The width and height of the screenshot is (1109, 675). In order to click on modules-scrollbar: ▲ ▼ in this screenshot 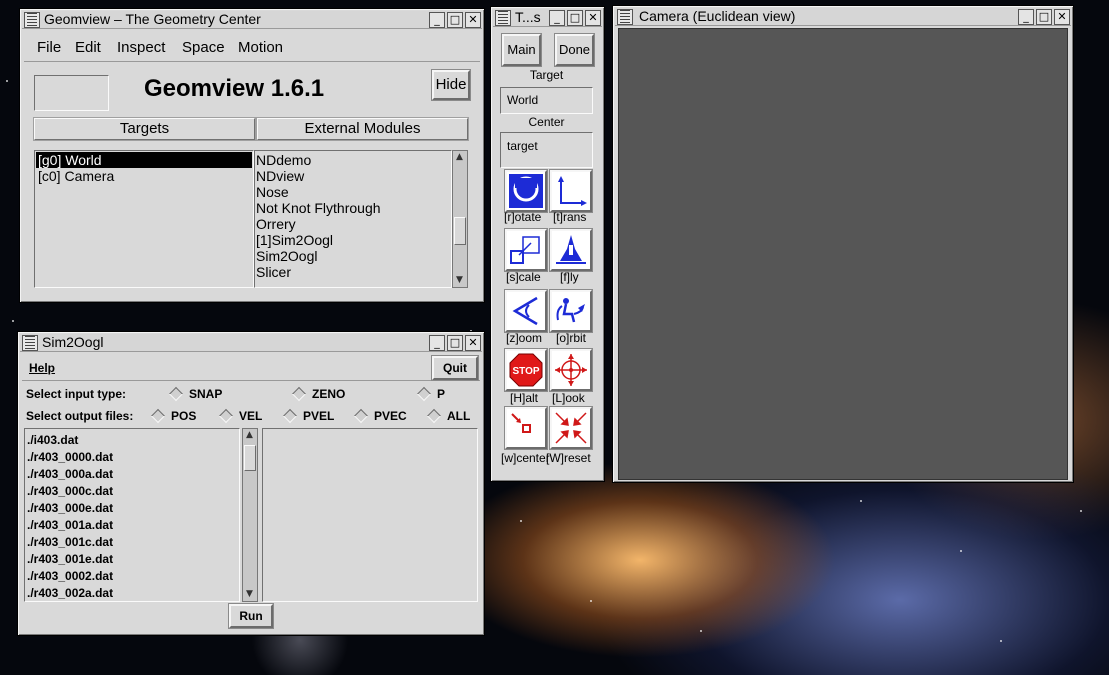, I will do `click(460, 219)`.